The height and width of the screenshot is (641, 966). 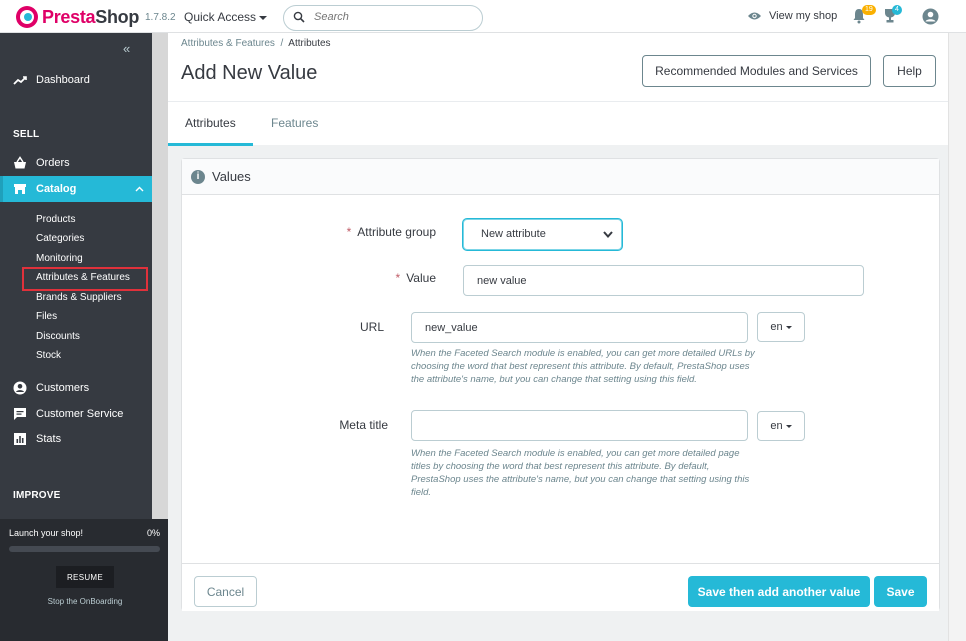 I want to click on sidebar-heading-sell: SELL, so click(x=26, y=134).